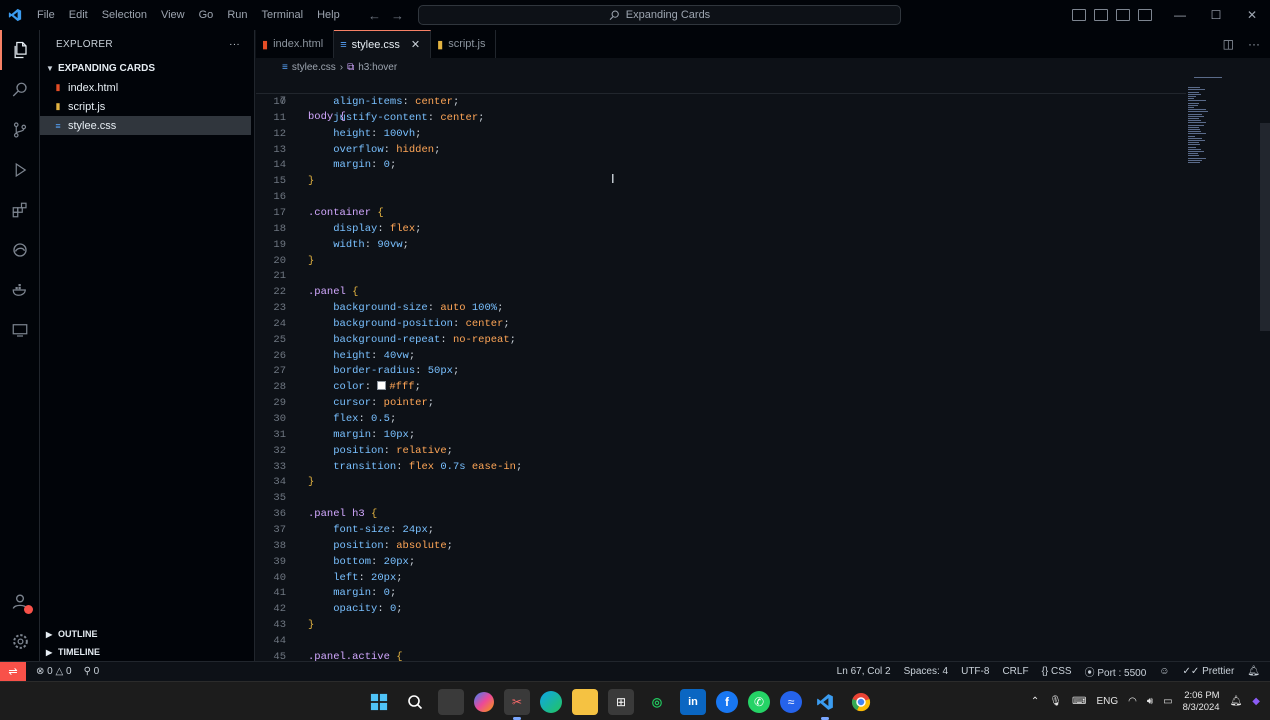 The height and width of the screenshot is (720, 1270). What do you see at coordinates (693, 701) in the screenshot?
I see `linkedin-icon: in` at bounding box center [693, 701].